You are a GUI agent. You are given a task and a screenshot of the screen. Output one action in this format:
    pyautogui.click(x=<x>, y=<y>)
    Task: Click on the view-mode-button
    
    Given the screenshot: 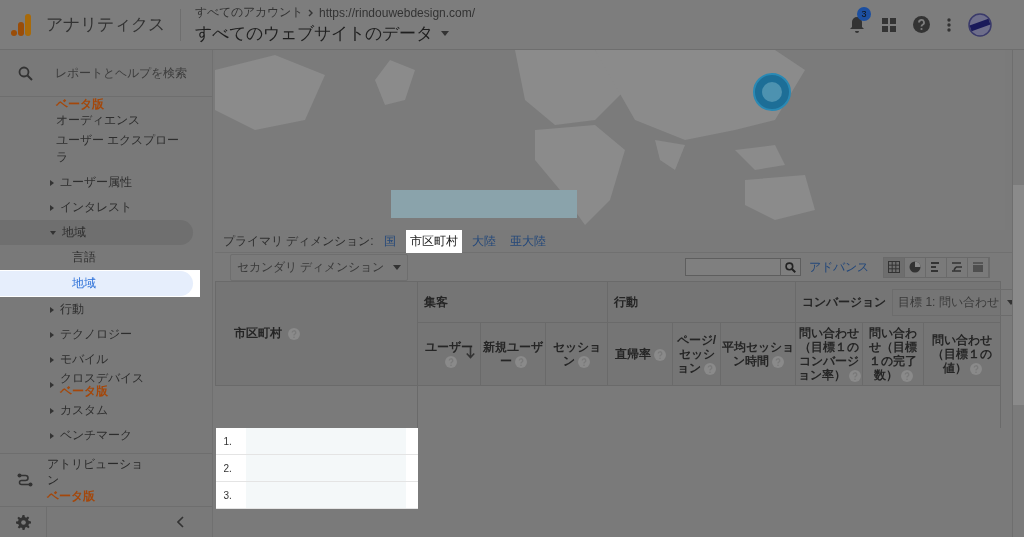 What is the action you would take?
    pyautogui.click(x=894, y=267)
    